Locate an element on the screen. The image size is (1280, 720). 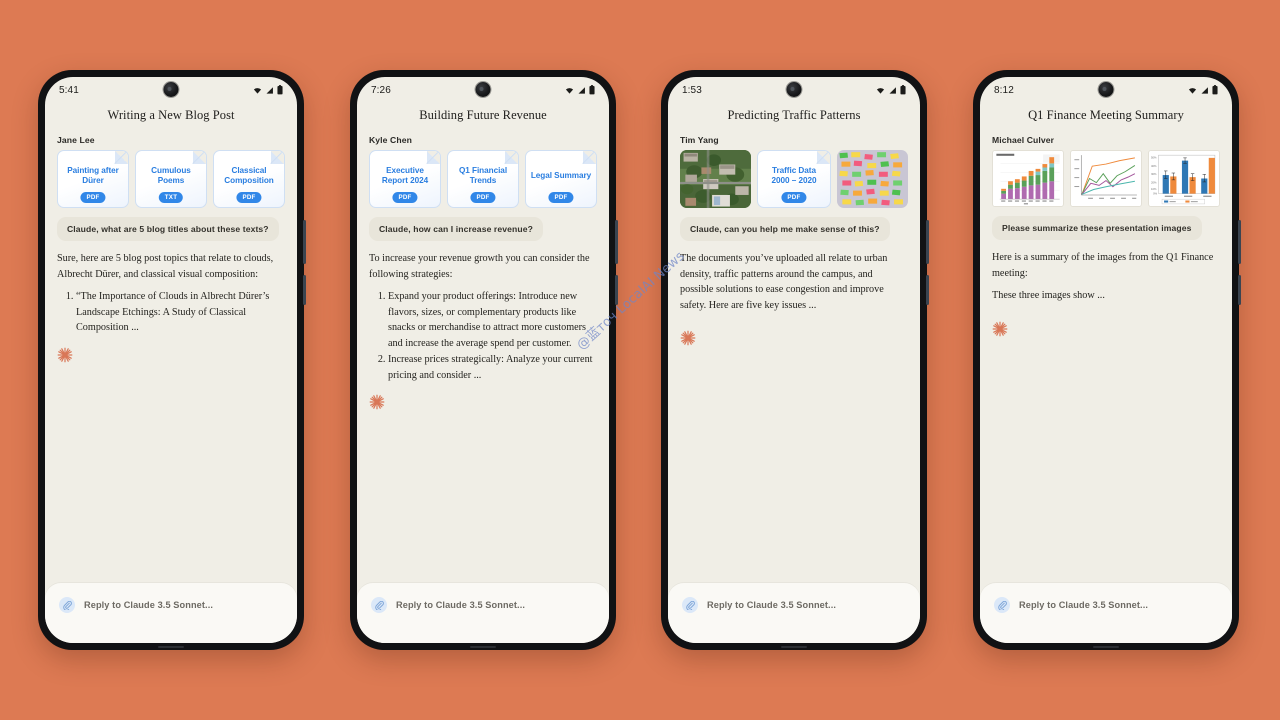
attachment-filename: Traffic Data 2000 – 2020 is located at coordinates (794, 175).